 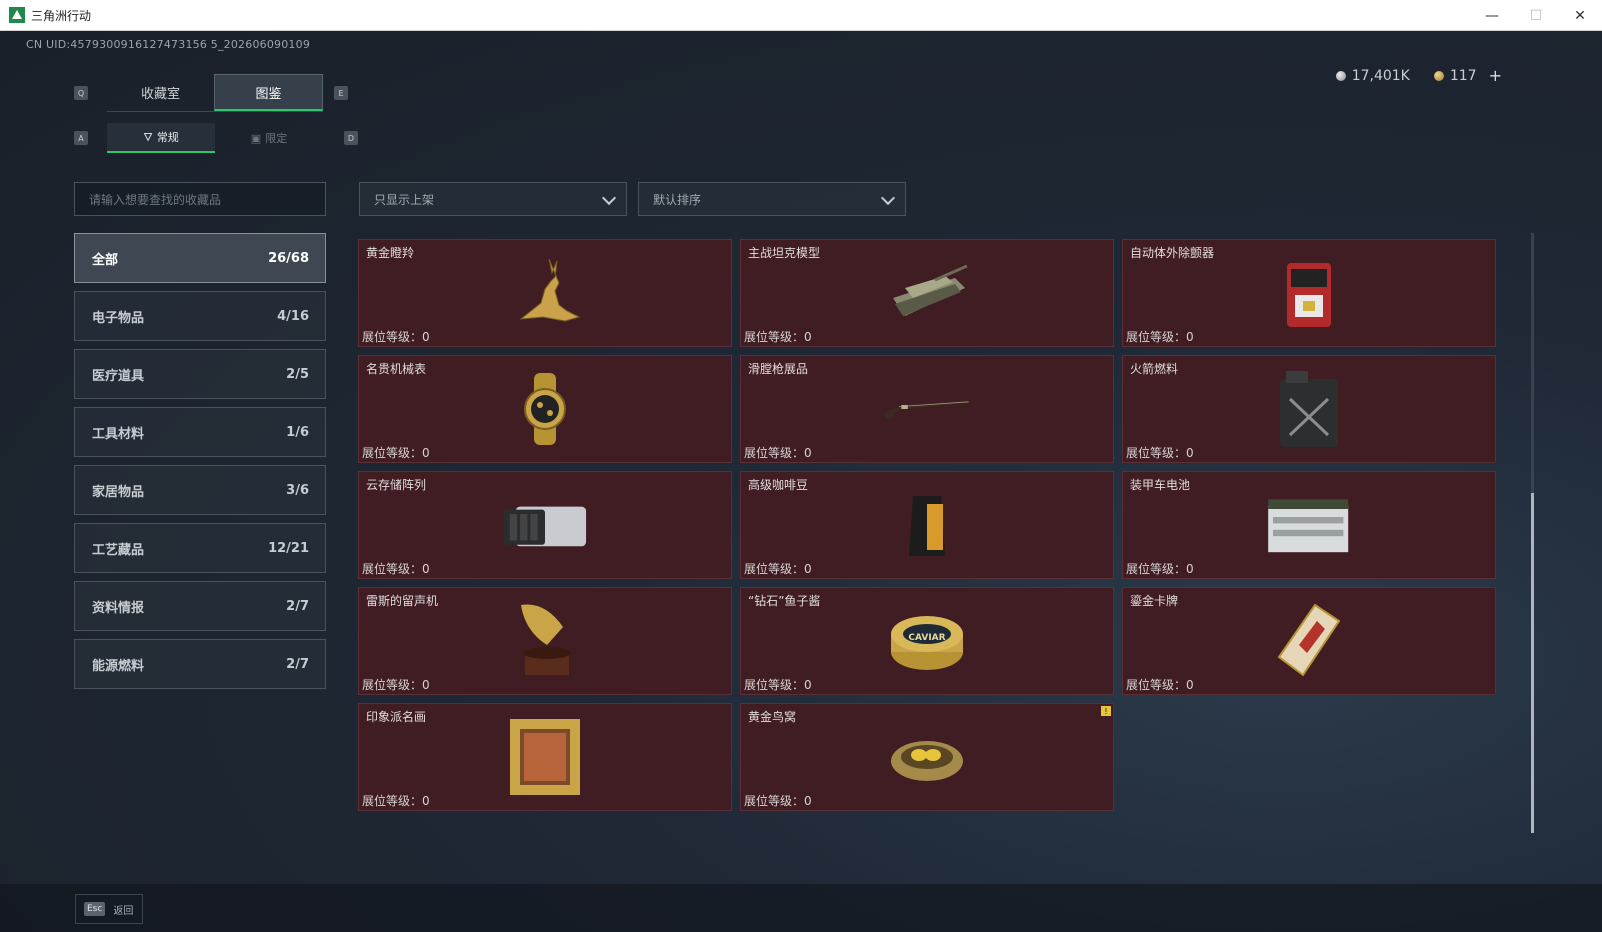 I want to click on collectible-card: 云存储阵列展位等级：0, so click(x=545, y=525).